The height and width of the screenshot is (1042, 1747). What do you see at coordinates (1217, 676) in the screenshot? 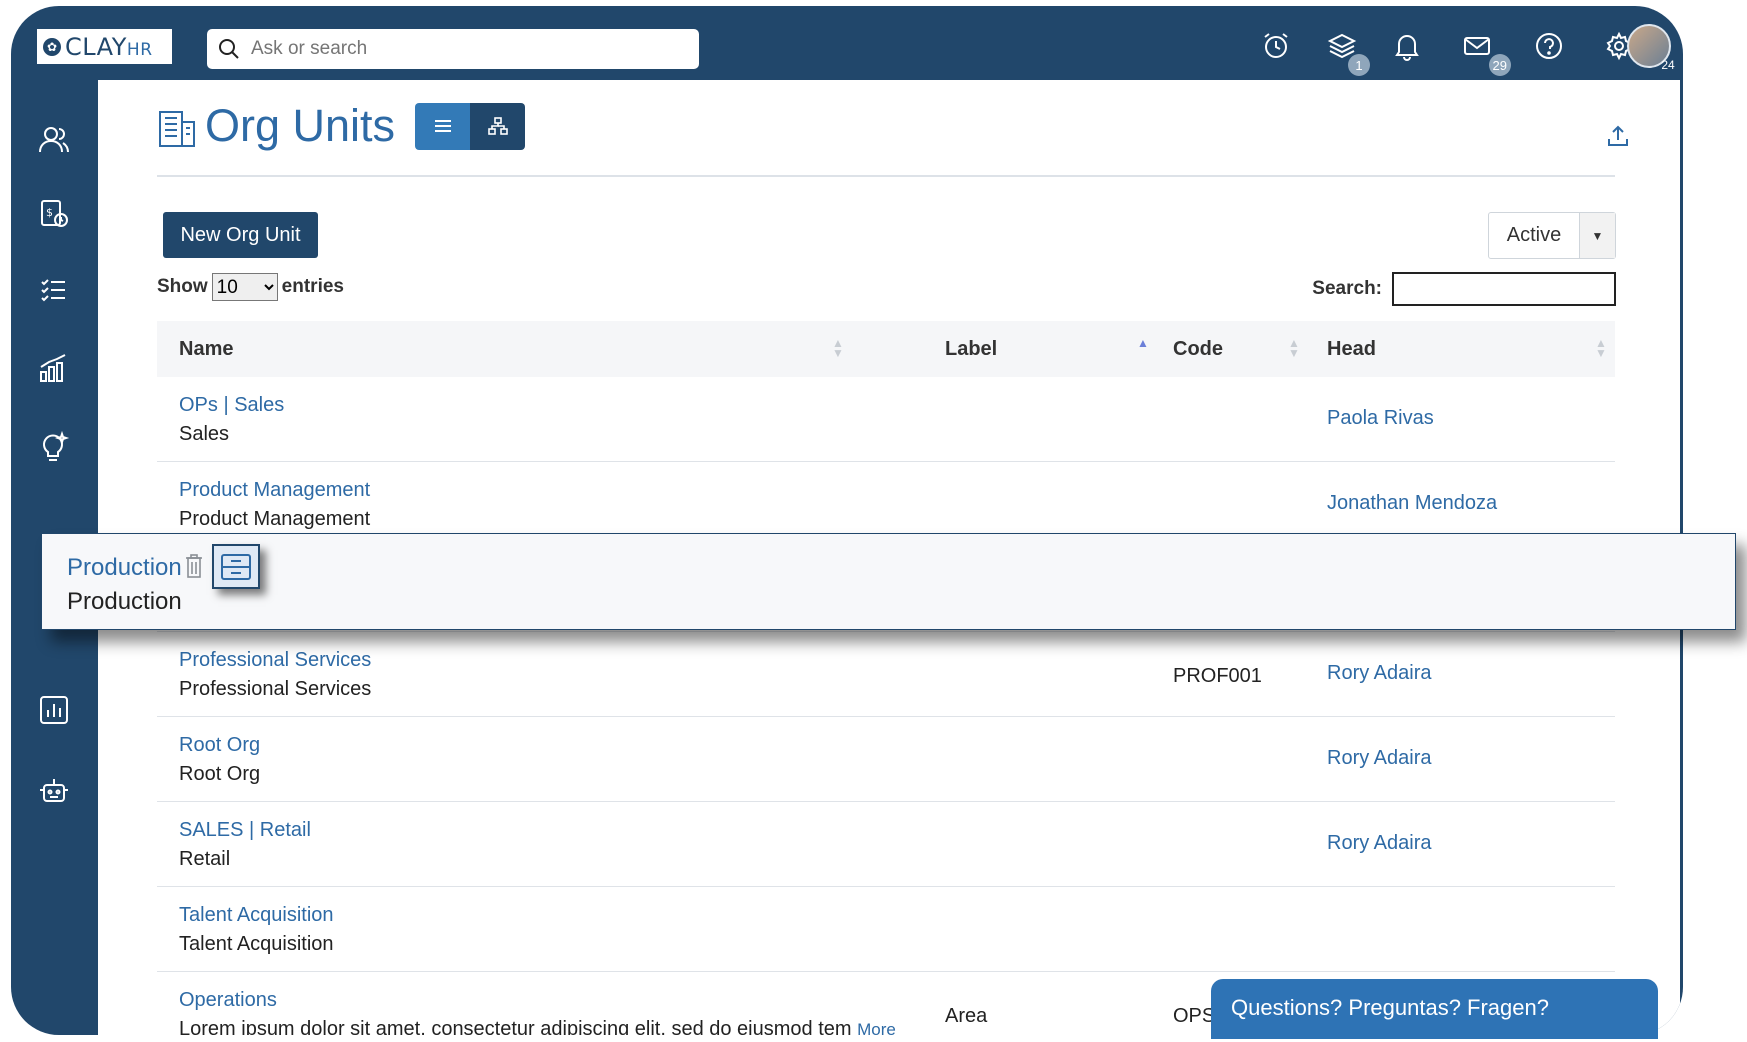
I see `org-unit-code: PROF001` at bounding box center [1217, 676].